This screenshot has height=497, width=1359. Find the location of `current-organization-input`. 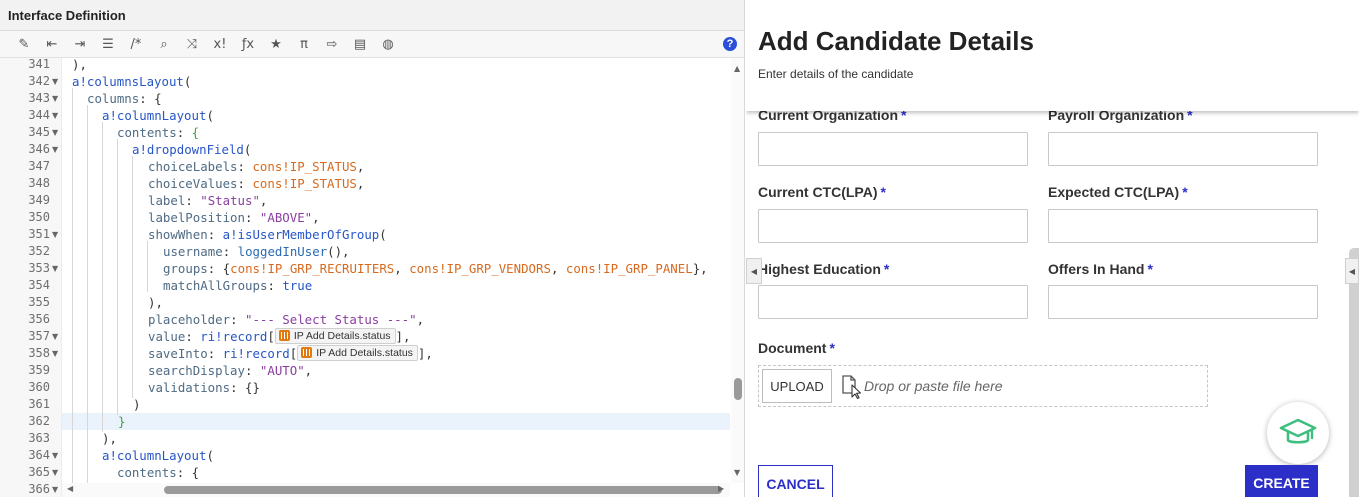

current-organization-input is located at coordinates (893, 149).